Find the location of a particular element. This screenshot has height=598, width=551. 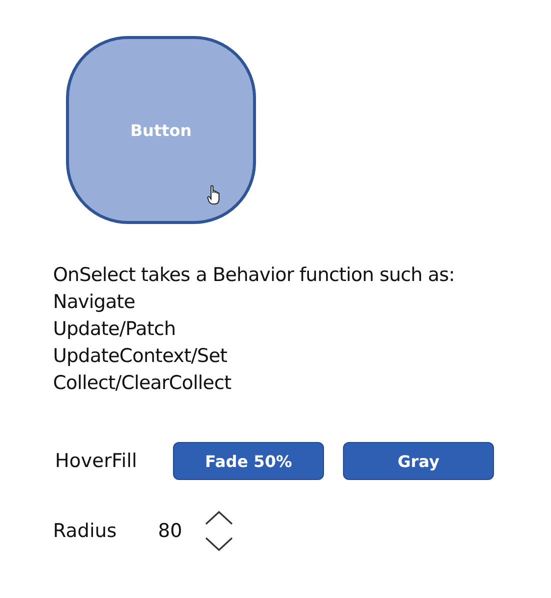

radius-label: Radius is located at coordinates (85, 531).